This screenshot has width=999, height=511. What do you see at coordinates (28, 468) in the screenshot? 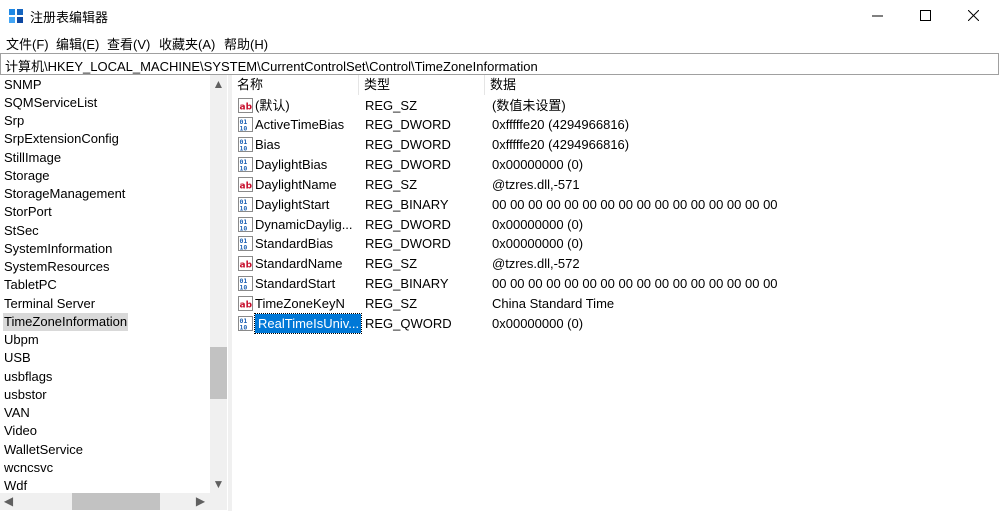
I see `tree-item: wcncsvc` at bounding box center [28, 468].